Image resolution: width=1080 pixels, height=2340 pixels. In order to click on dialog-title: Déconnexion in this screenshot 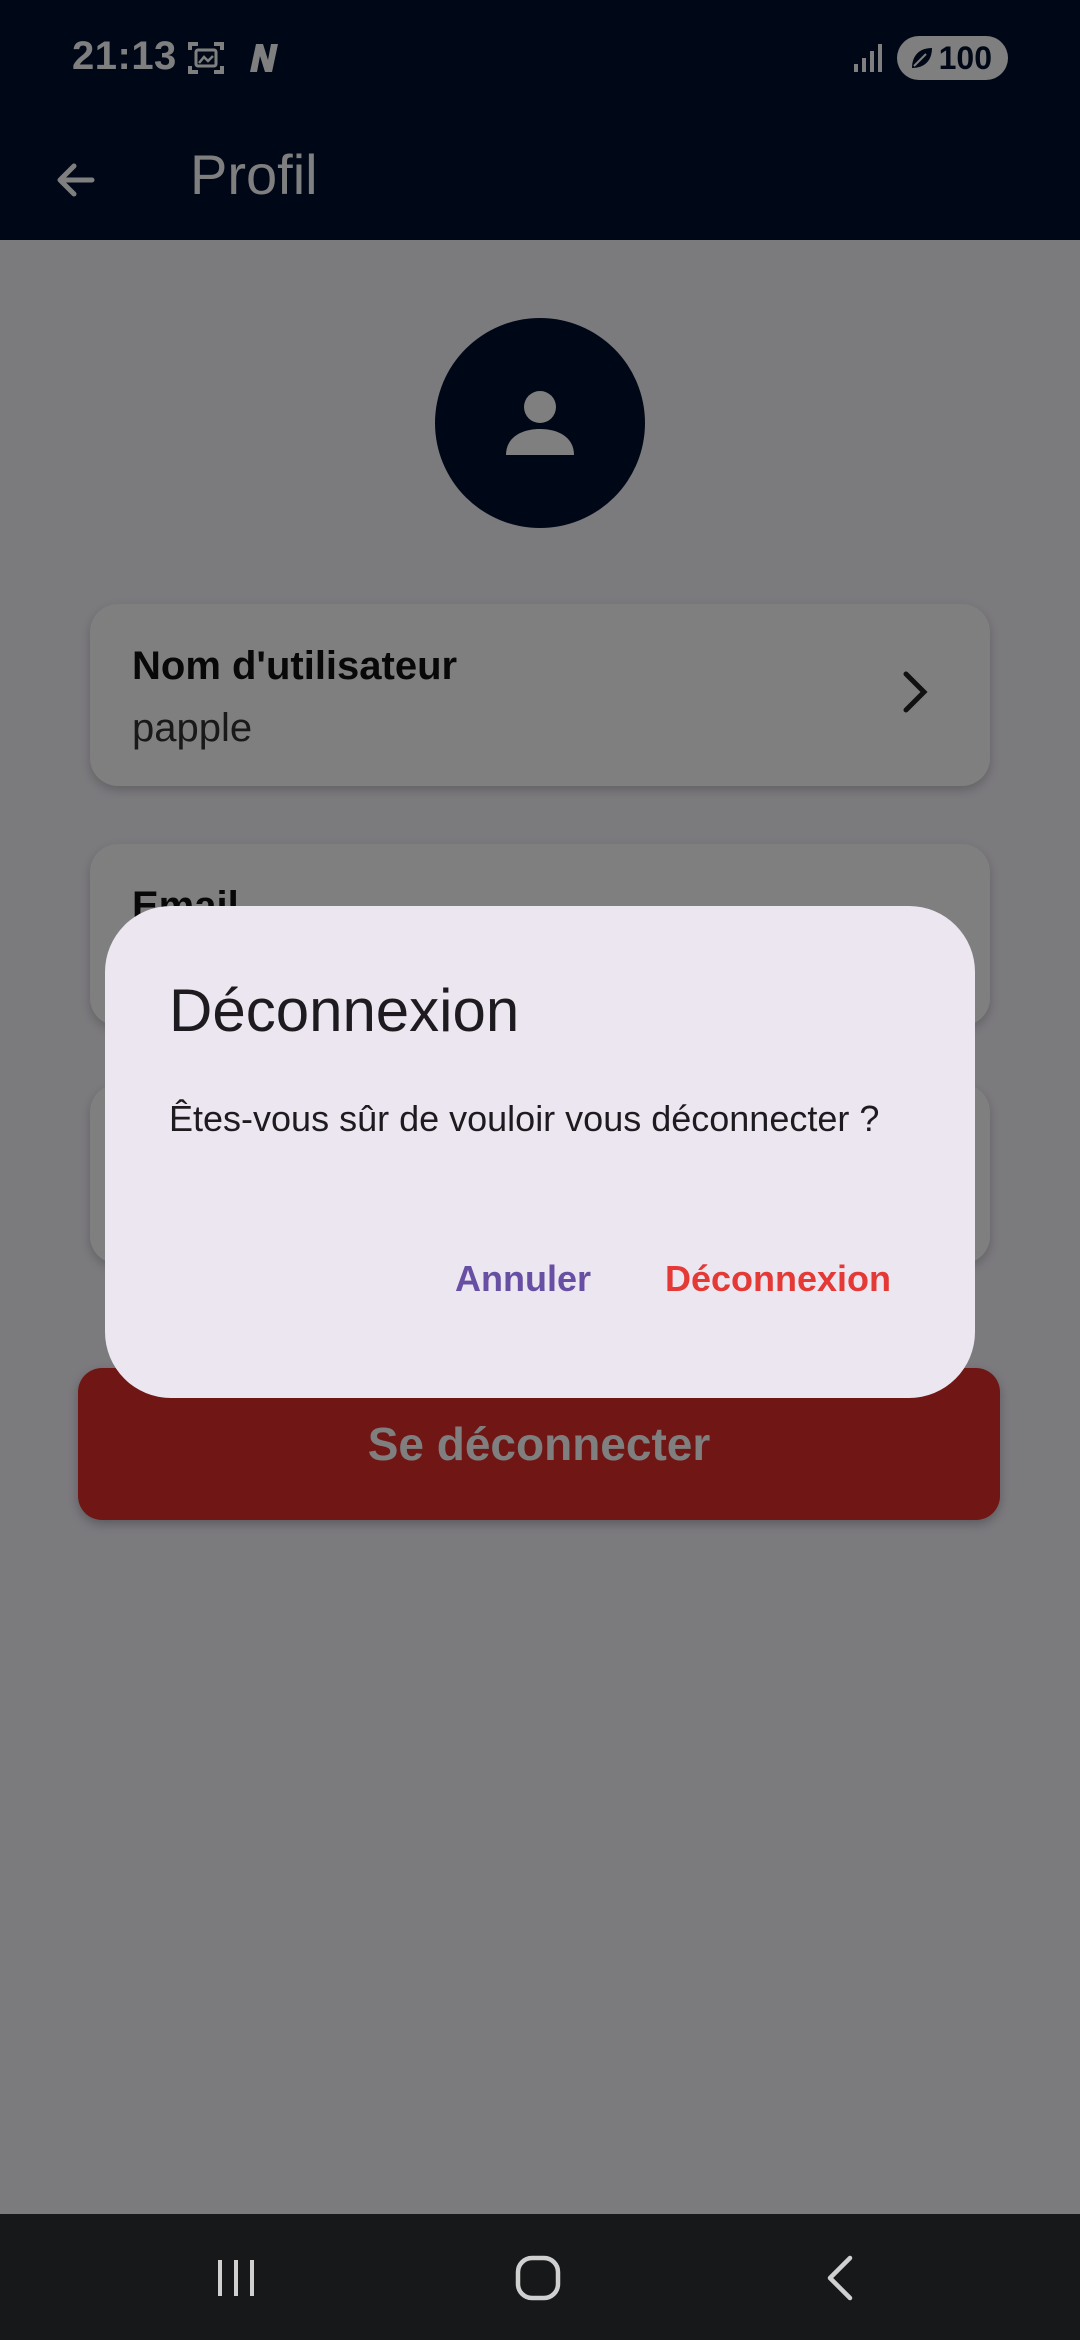, I will do `click(344, 1010)`.